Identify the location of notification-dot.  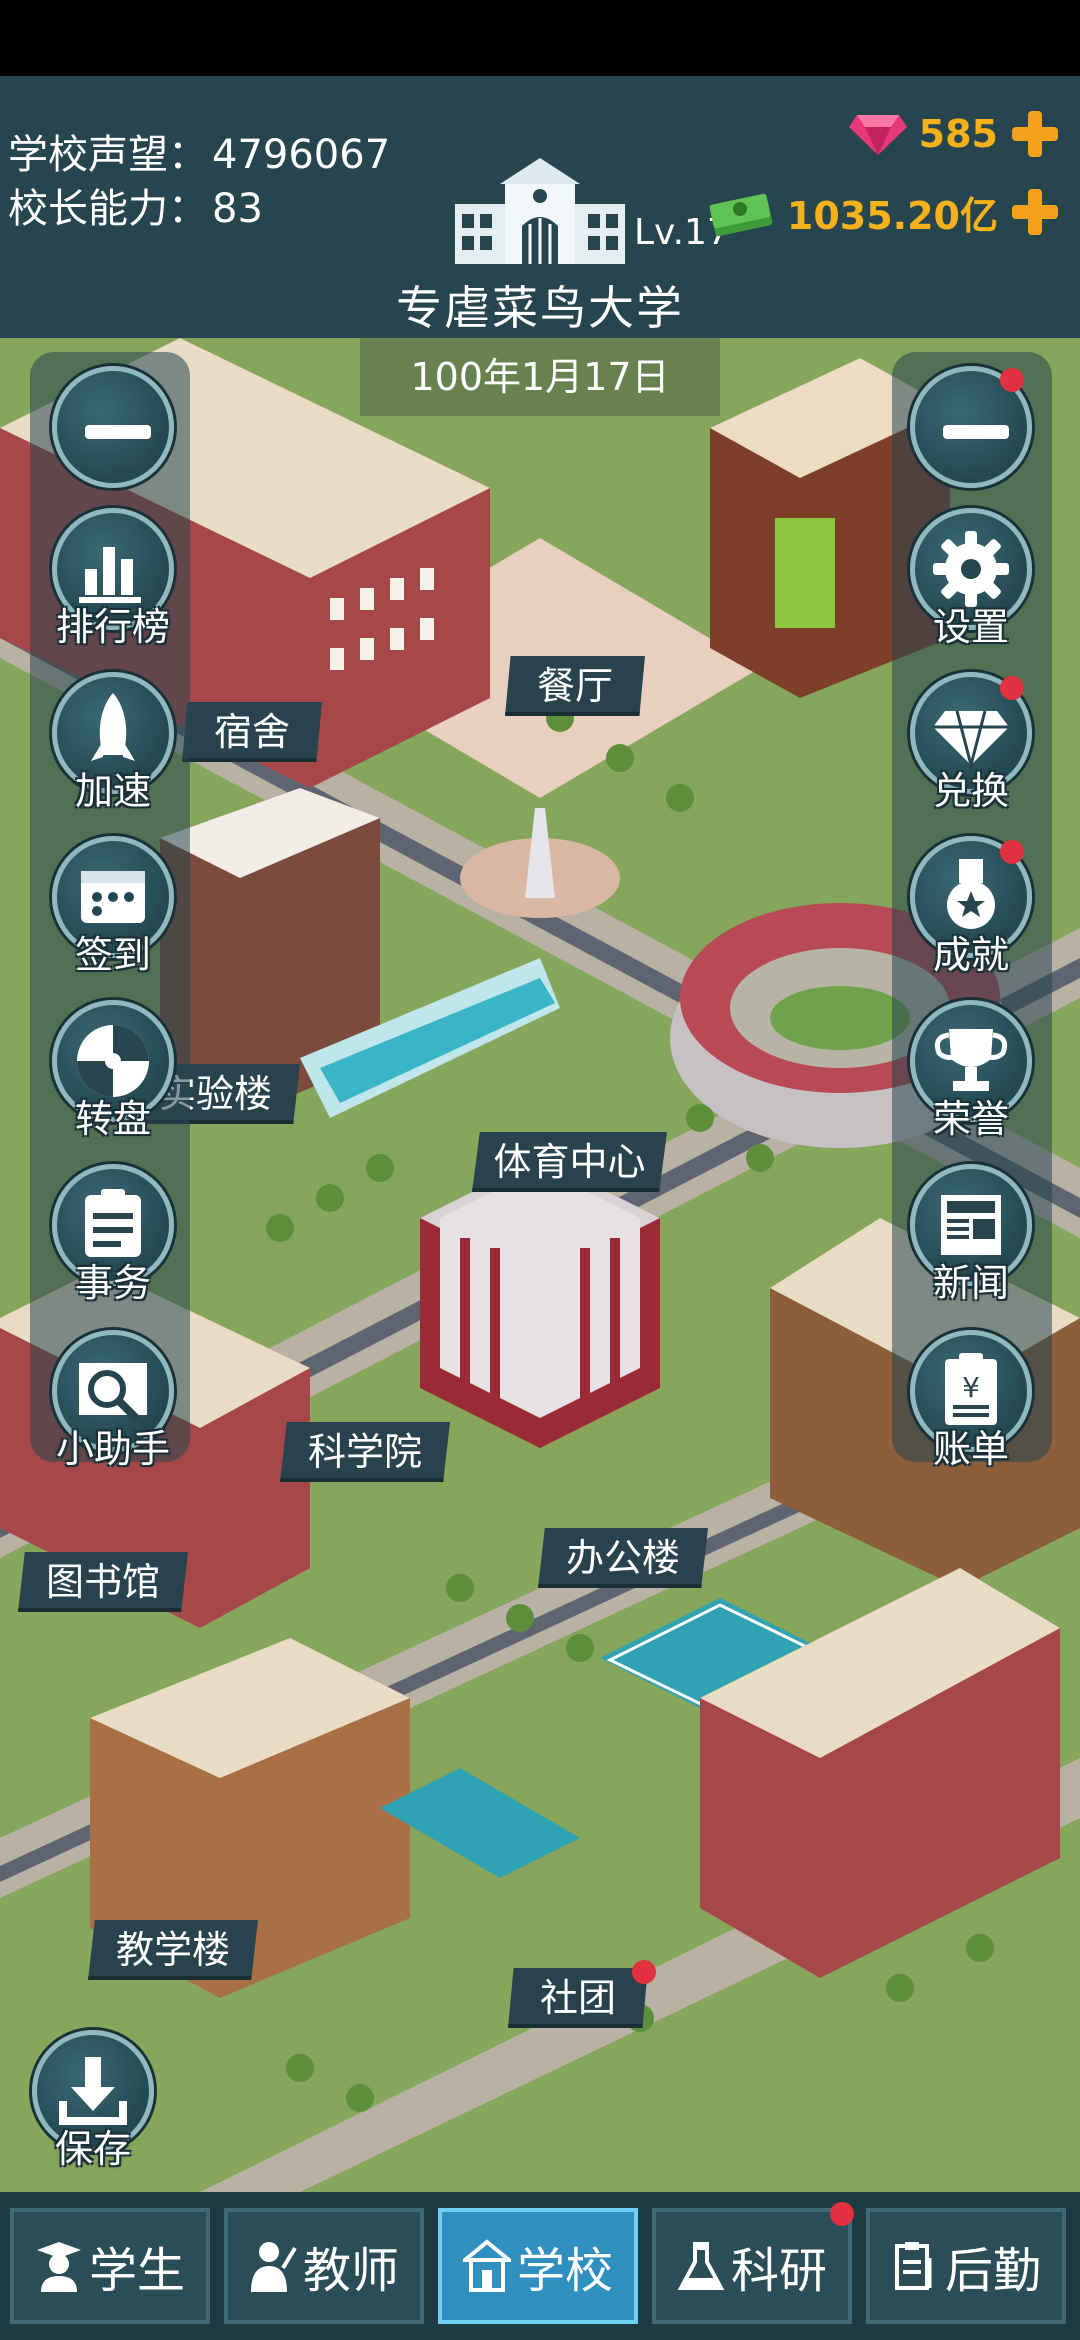
(1012, 380).